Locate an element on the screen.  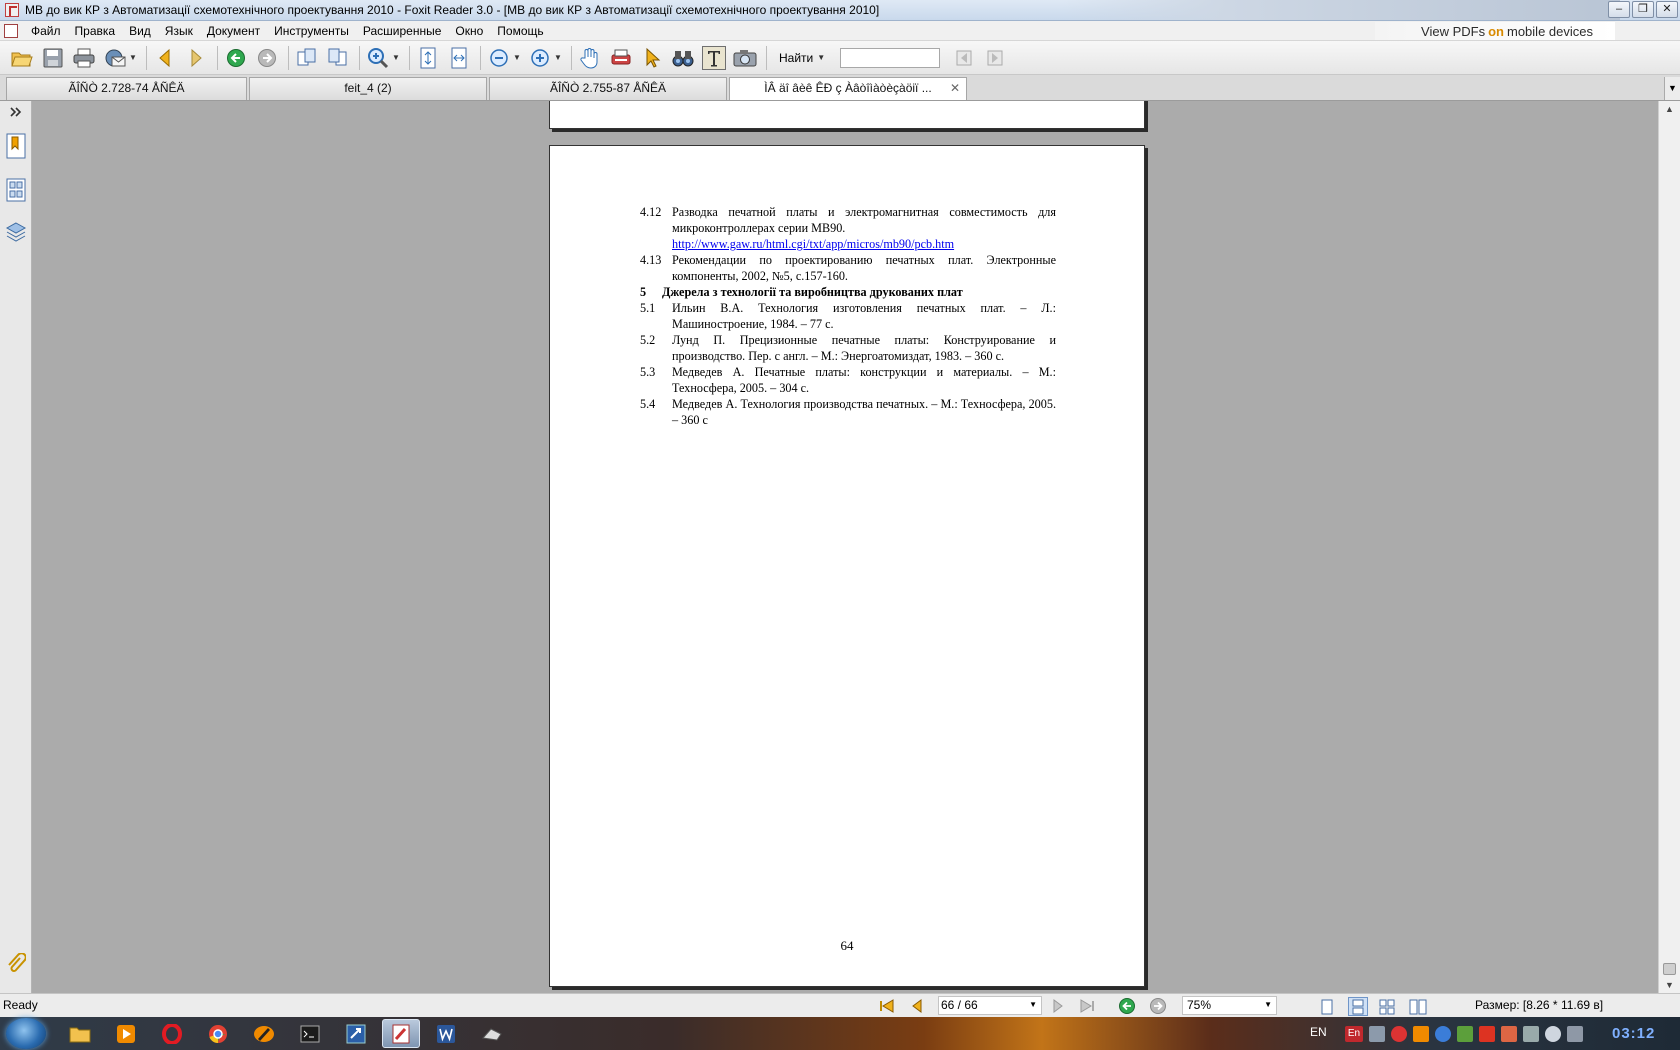
ati-tray-icon is located at coordinates (1487, 1033).